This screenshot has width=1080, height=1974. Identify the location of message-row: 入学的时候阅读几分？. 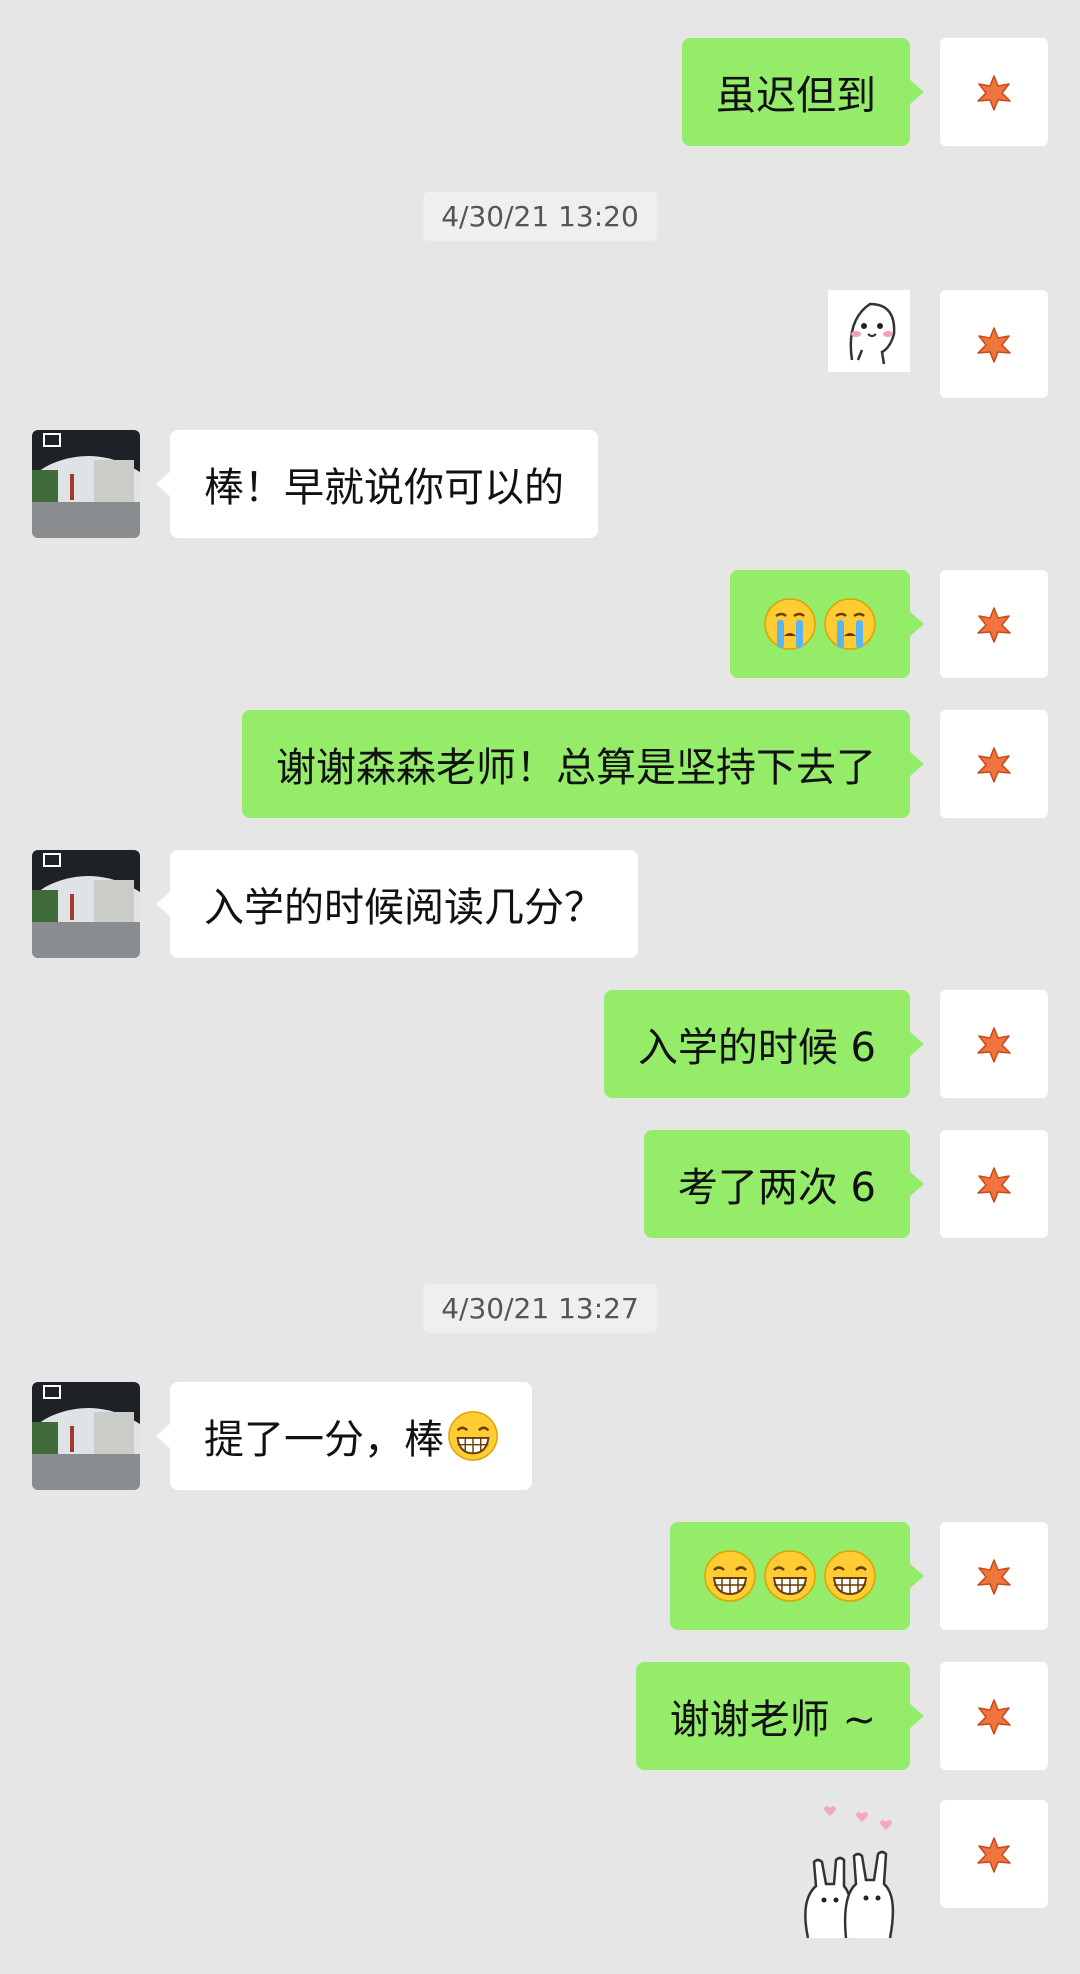
(540, 904).